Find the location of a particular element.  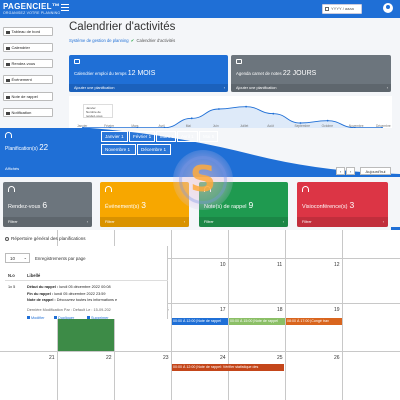

month-filter-mars: Mars 1 is located at coordinates (166, 136).